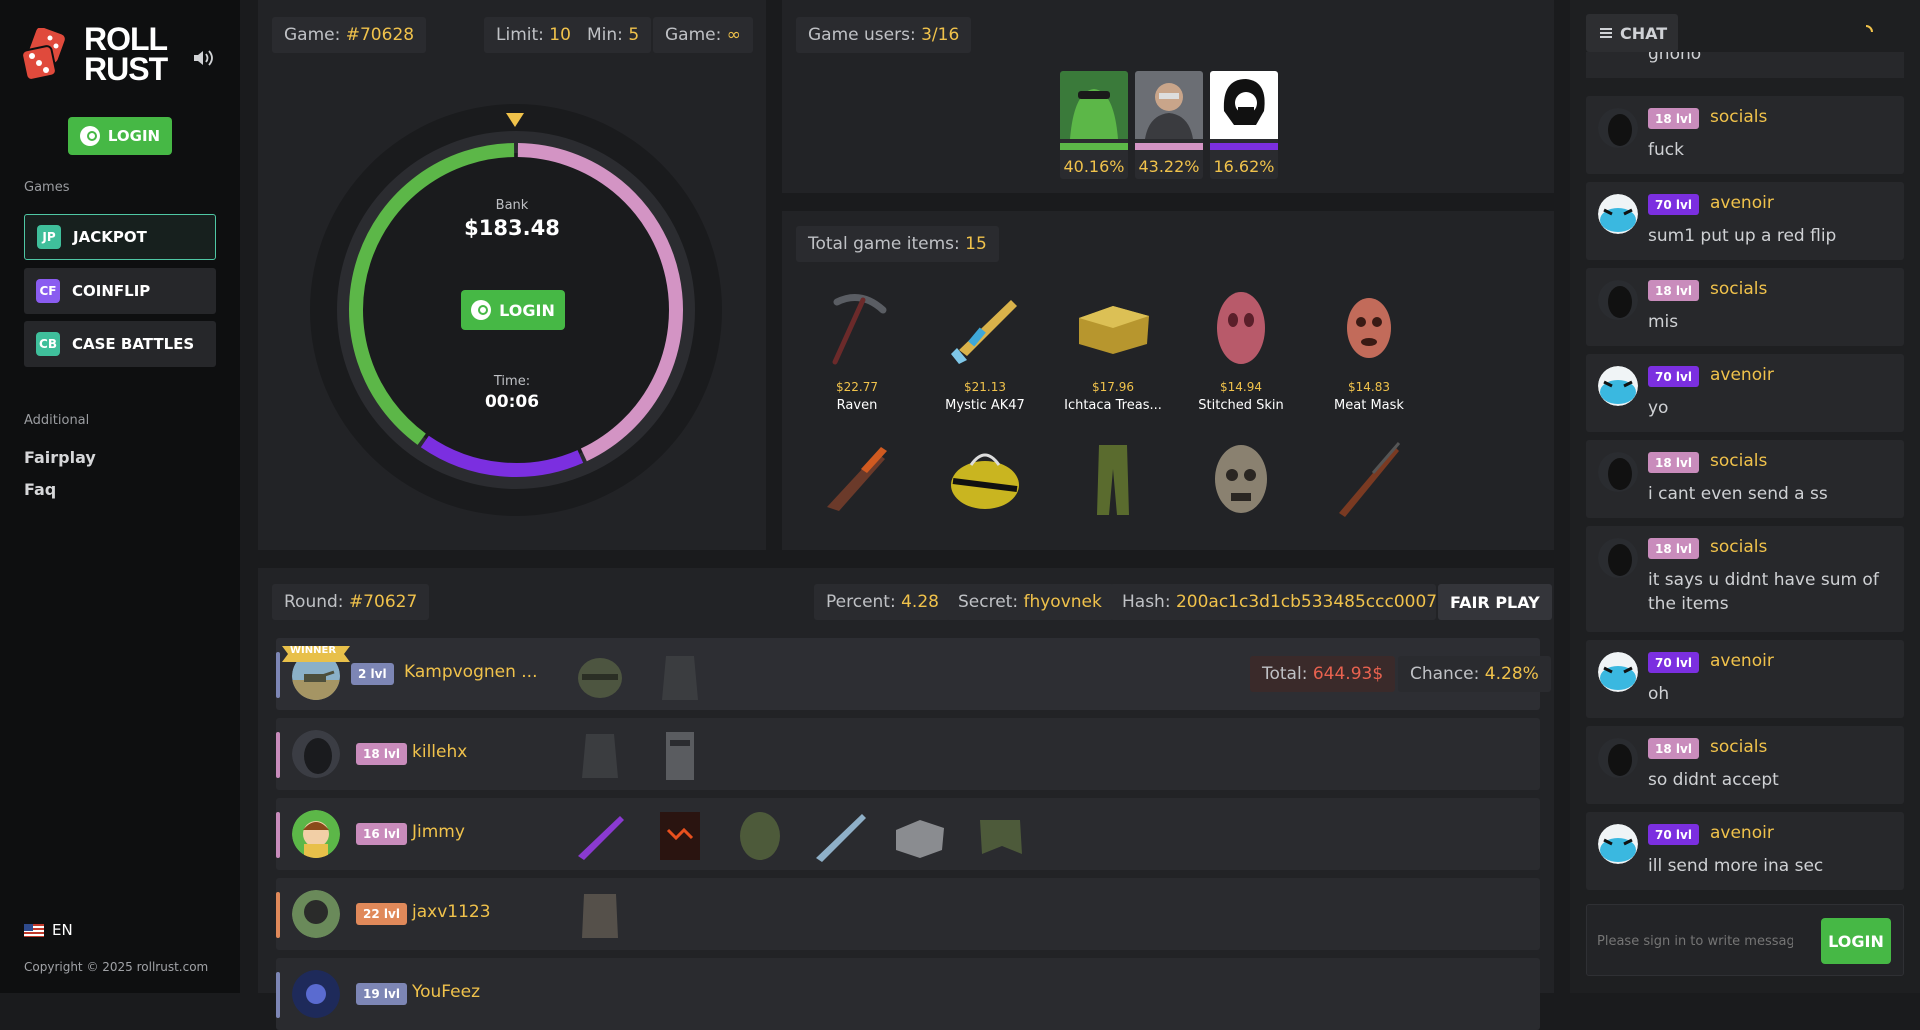  Describe the element at coordinates (1659, 694) in the screenshot. I see `chat-message-text: oh` at that location.